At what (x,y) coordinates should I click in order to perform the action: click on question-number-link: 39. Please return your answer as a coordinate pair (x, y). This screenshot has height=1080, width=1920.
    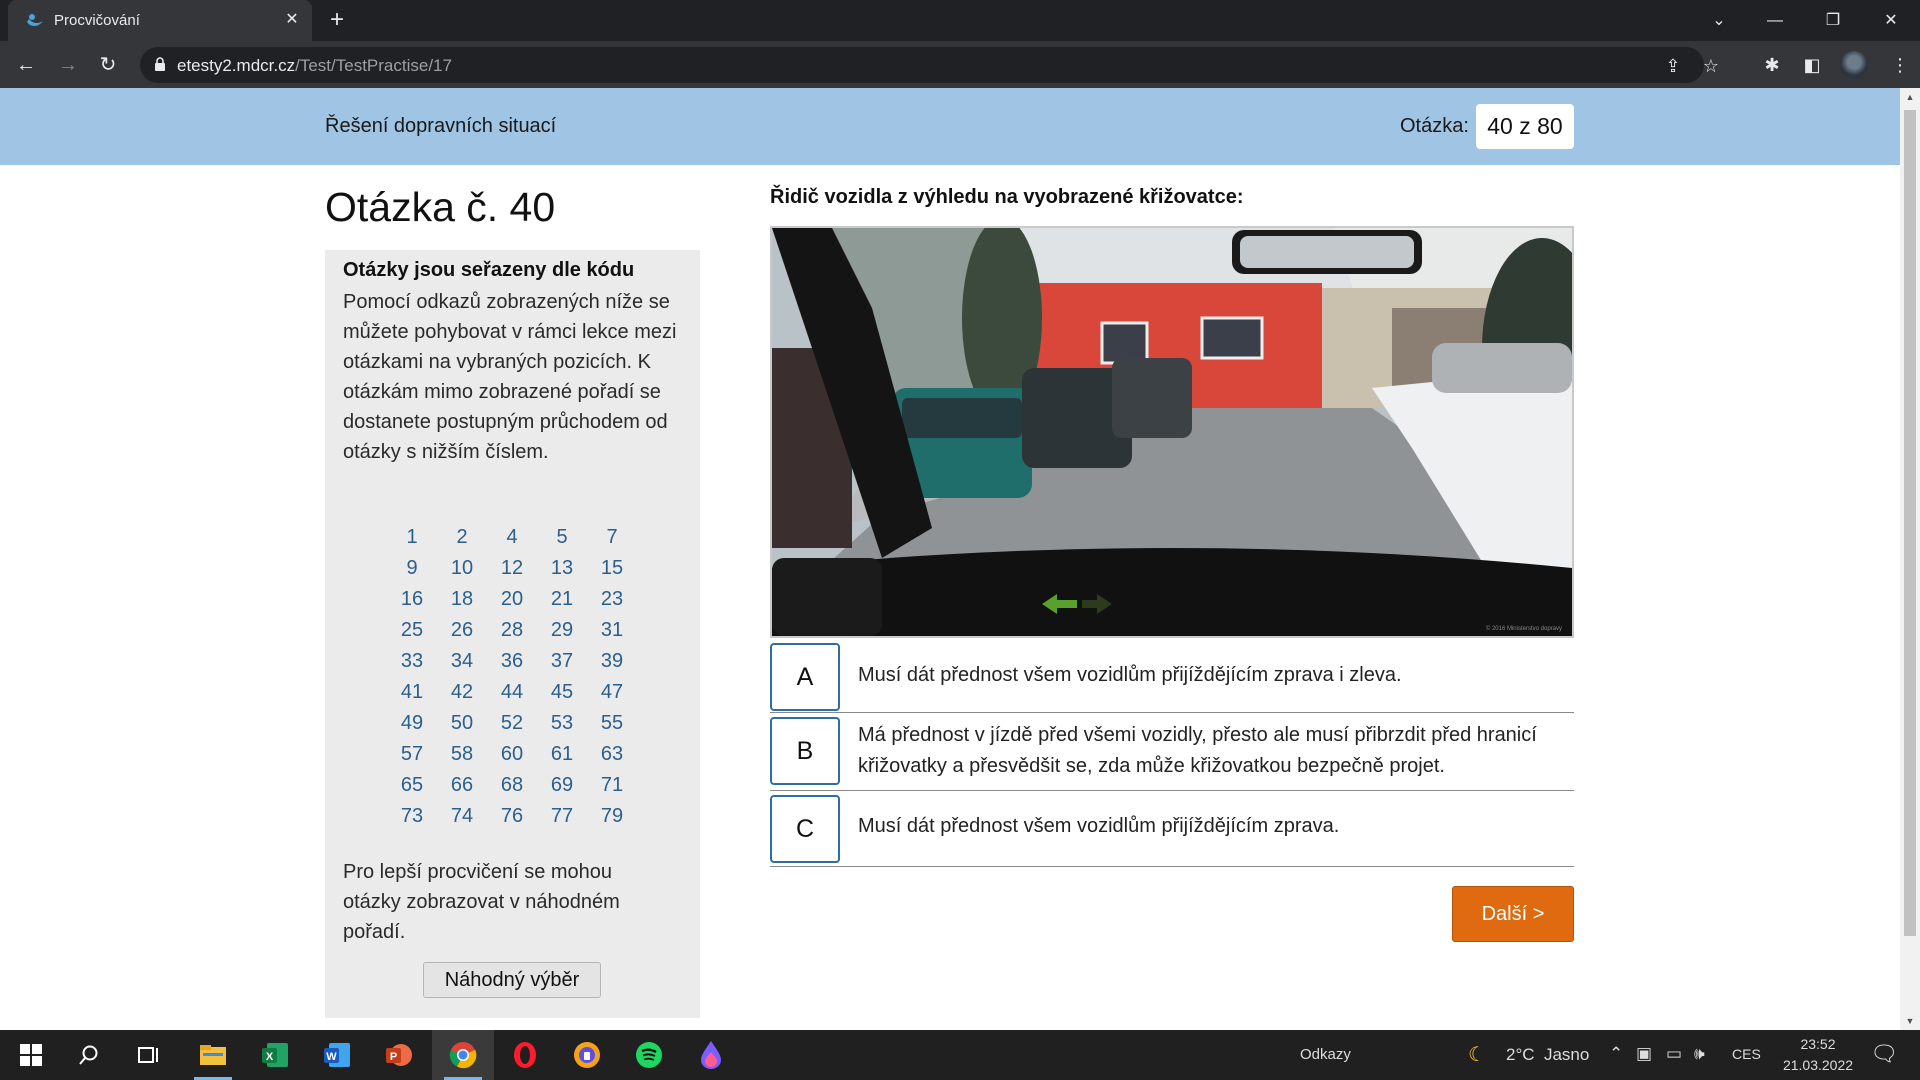
    Looking at the image, I should click on (612, 661).